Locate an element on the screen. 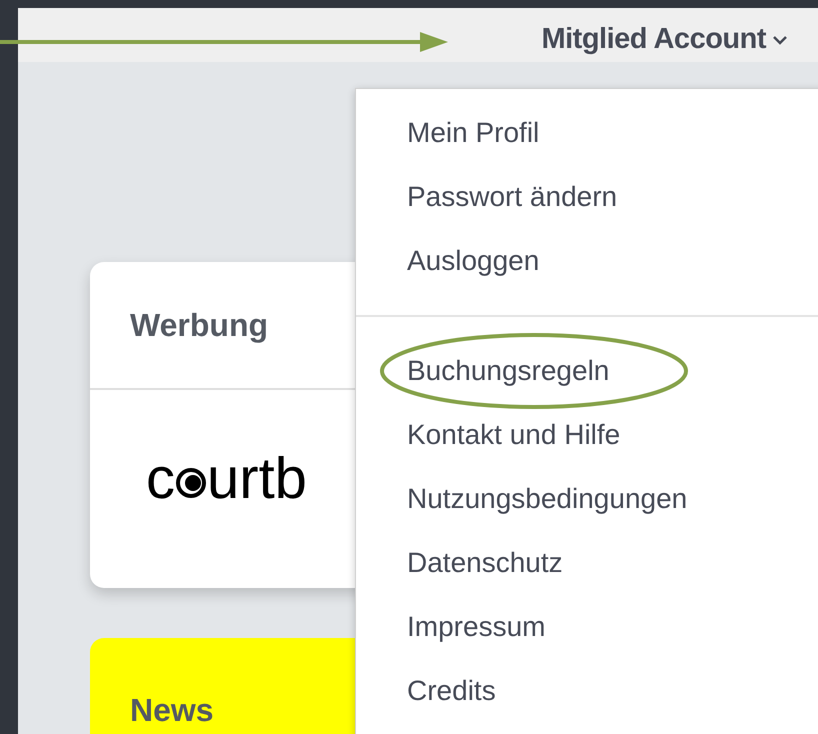  menu-item: Nutzungsbedingungen is located at coordinates (547, 499).